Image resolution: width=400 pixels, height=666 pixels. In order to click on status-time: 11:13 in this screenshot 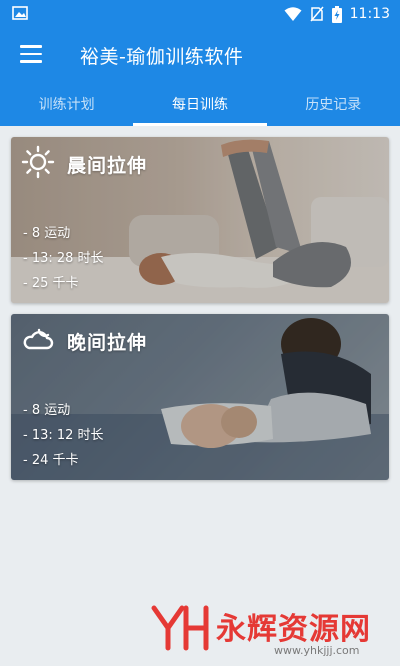, I will do `click(369, 14)`.